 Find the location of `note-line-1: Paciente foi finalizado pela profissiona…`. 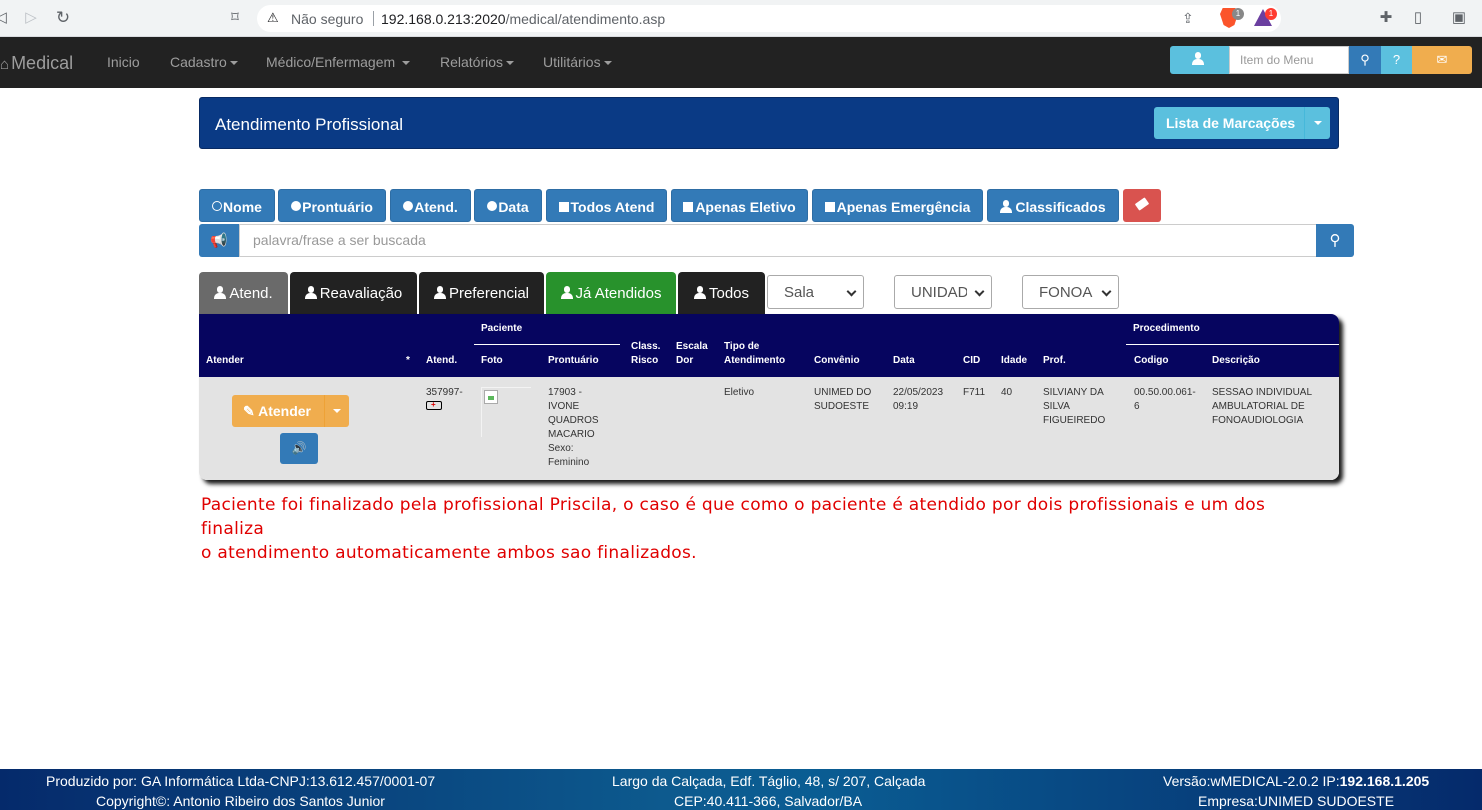

note-line-1: Paciente foi finalizado pela profissiona… is located at coordinates (733, 517).